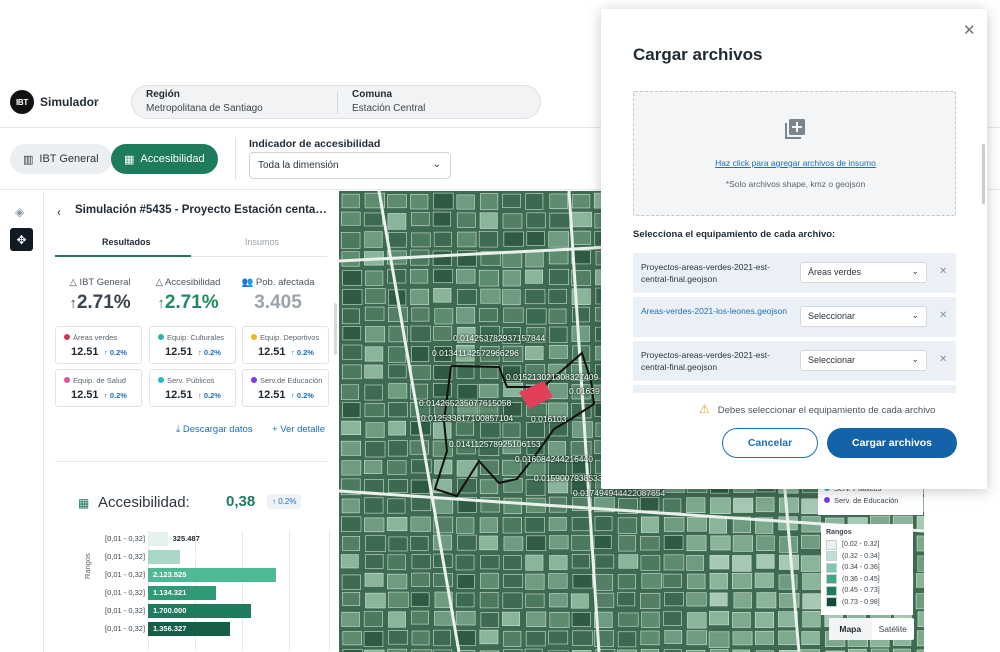 Image resolution: width=1000 pixels, height=652 pixels. Describe the element at coordinates (831, 590) in the screenshot. I see `range-swatch` at that location.